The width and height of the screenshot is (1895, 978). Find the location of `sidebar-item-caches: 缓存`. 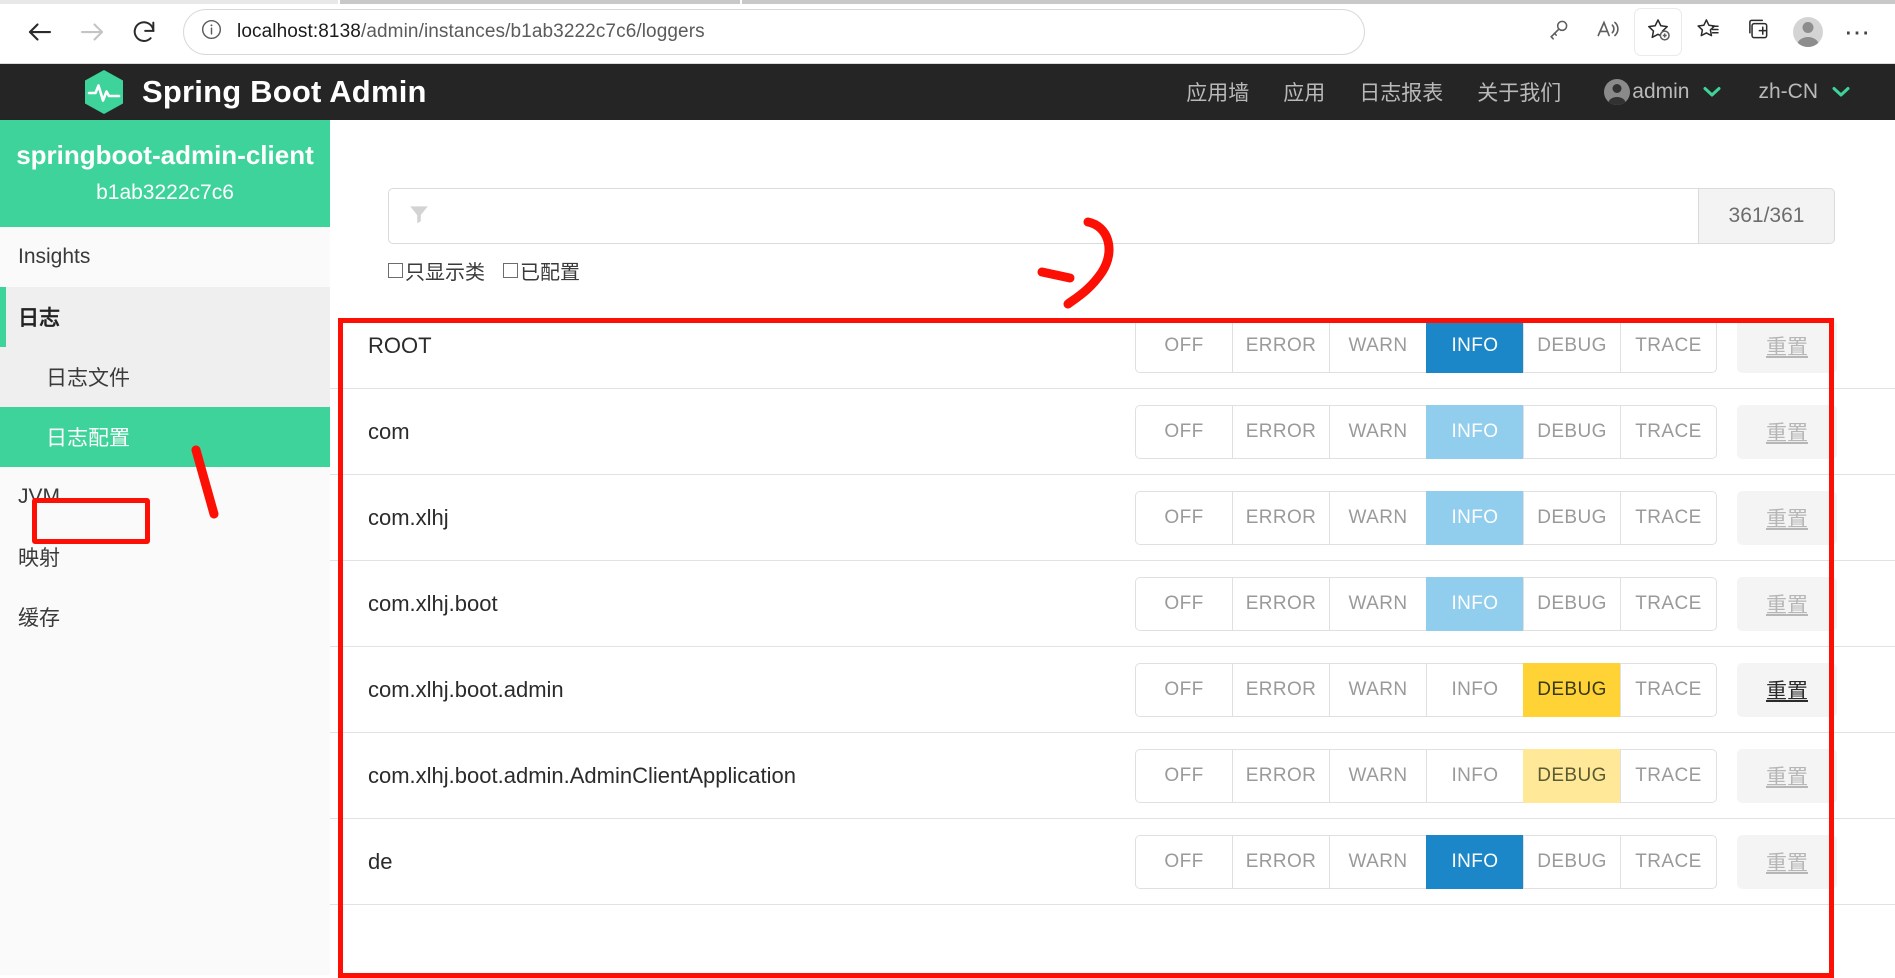

sidebar-item-caches: 缓存 is located at coordinates (165, 616).